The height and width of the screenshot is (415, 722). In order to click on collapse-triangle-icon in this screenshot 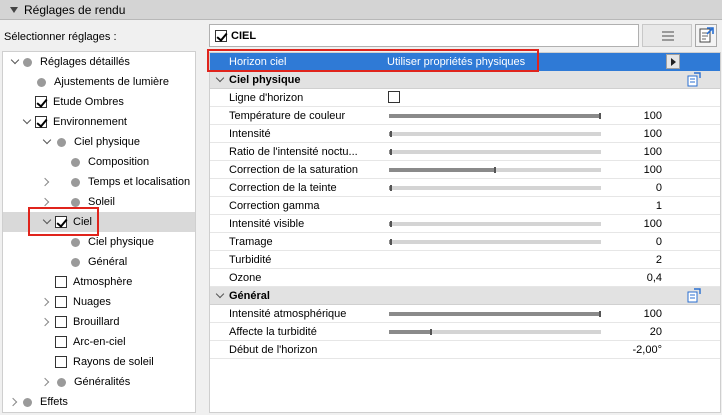, I will do `click(14, 9)`.